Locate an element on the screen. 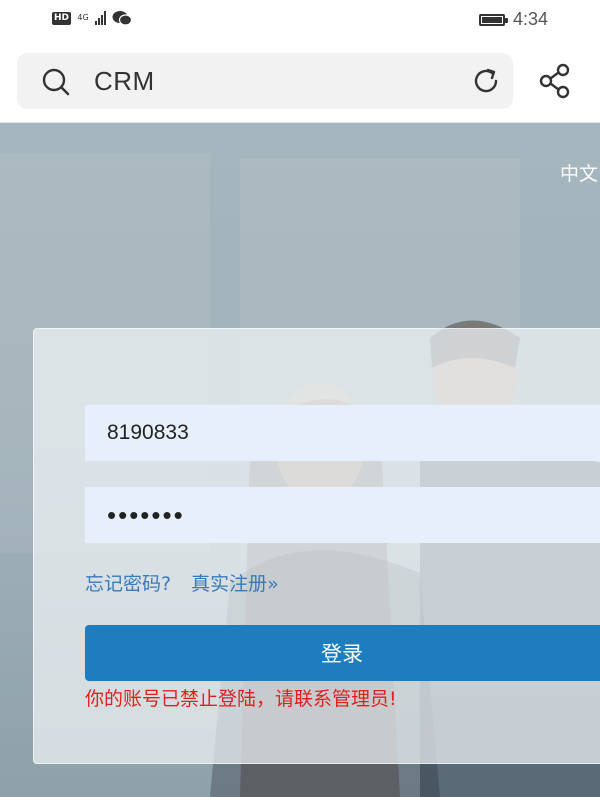 This screenshot has height=797, width=600. status-bar: HD 4G 4:34 is located at coordinates (300, 21).